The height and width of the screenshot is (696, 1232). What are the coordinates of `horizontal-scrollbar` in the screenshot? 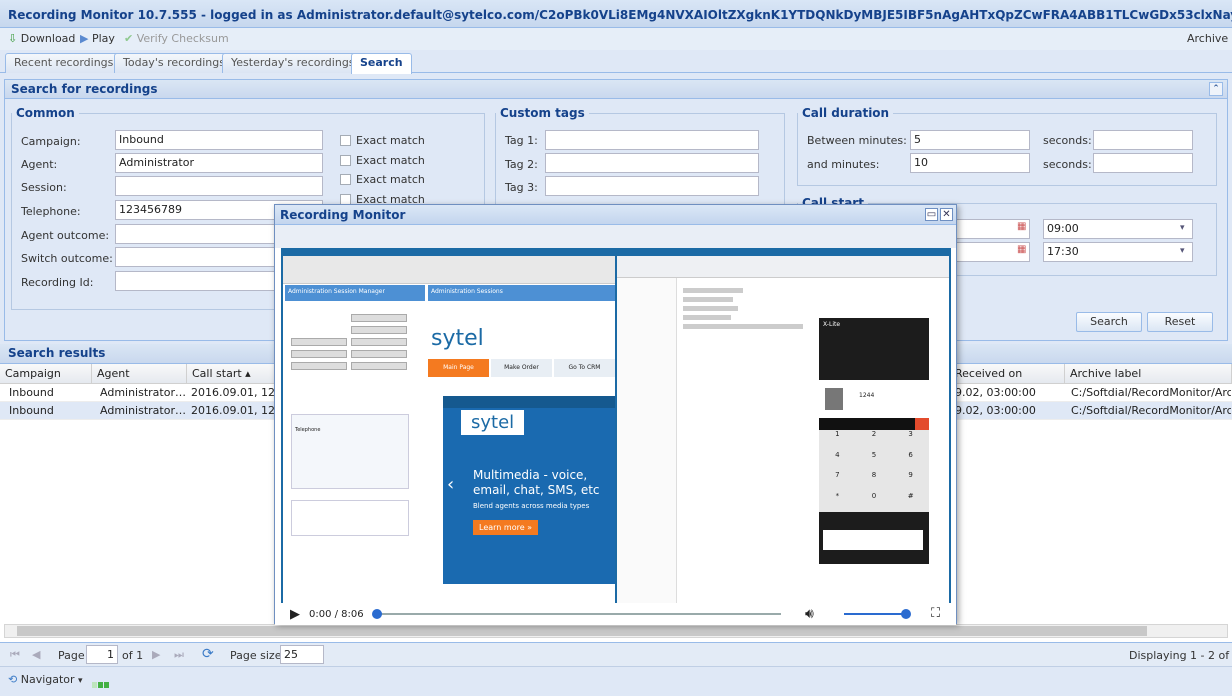 It's located at (616, 631).